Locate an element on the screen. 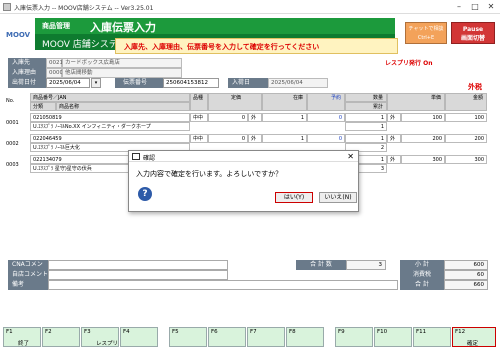 Image resolution: width=500 pixels, height=350 pixels. header-category: 商品管理 is located at coordinates (56, 26).